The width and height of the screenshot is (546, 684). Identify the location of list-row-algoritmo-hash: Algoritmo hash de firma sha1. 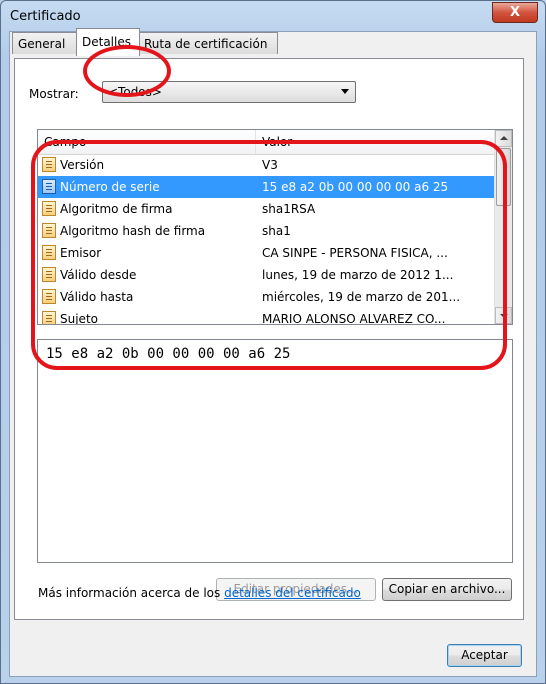
(266, 231).